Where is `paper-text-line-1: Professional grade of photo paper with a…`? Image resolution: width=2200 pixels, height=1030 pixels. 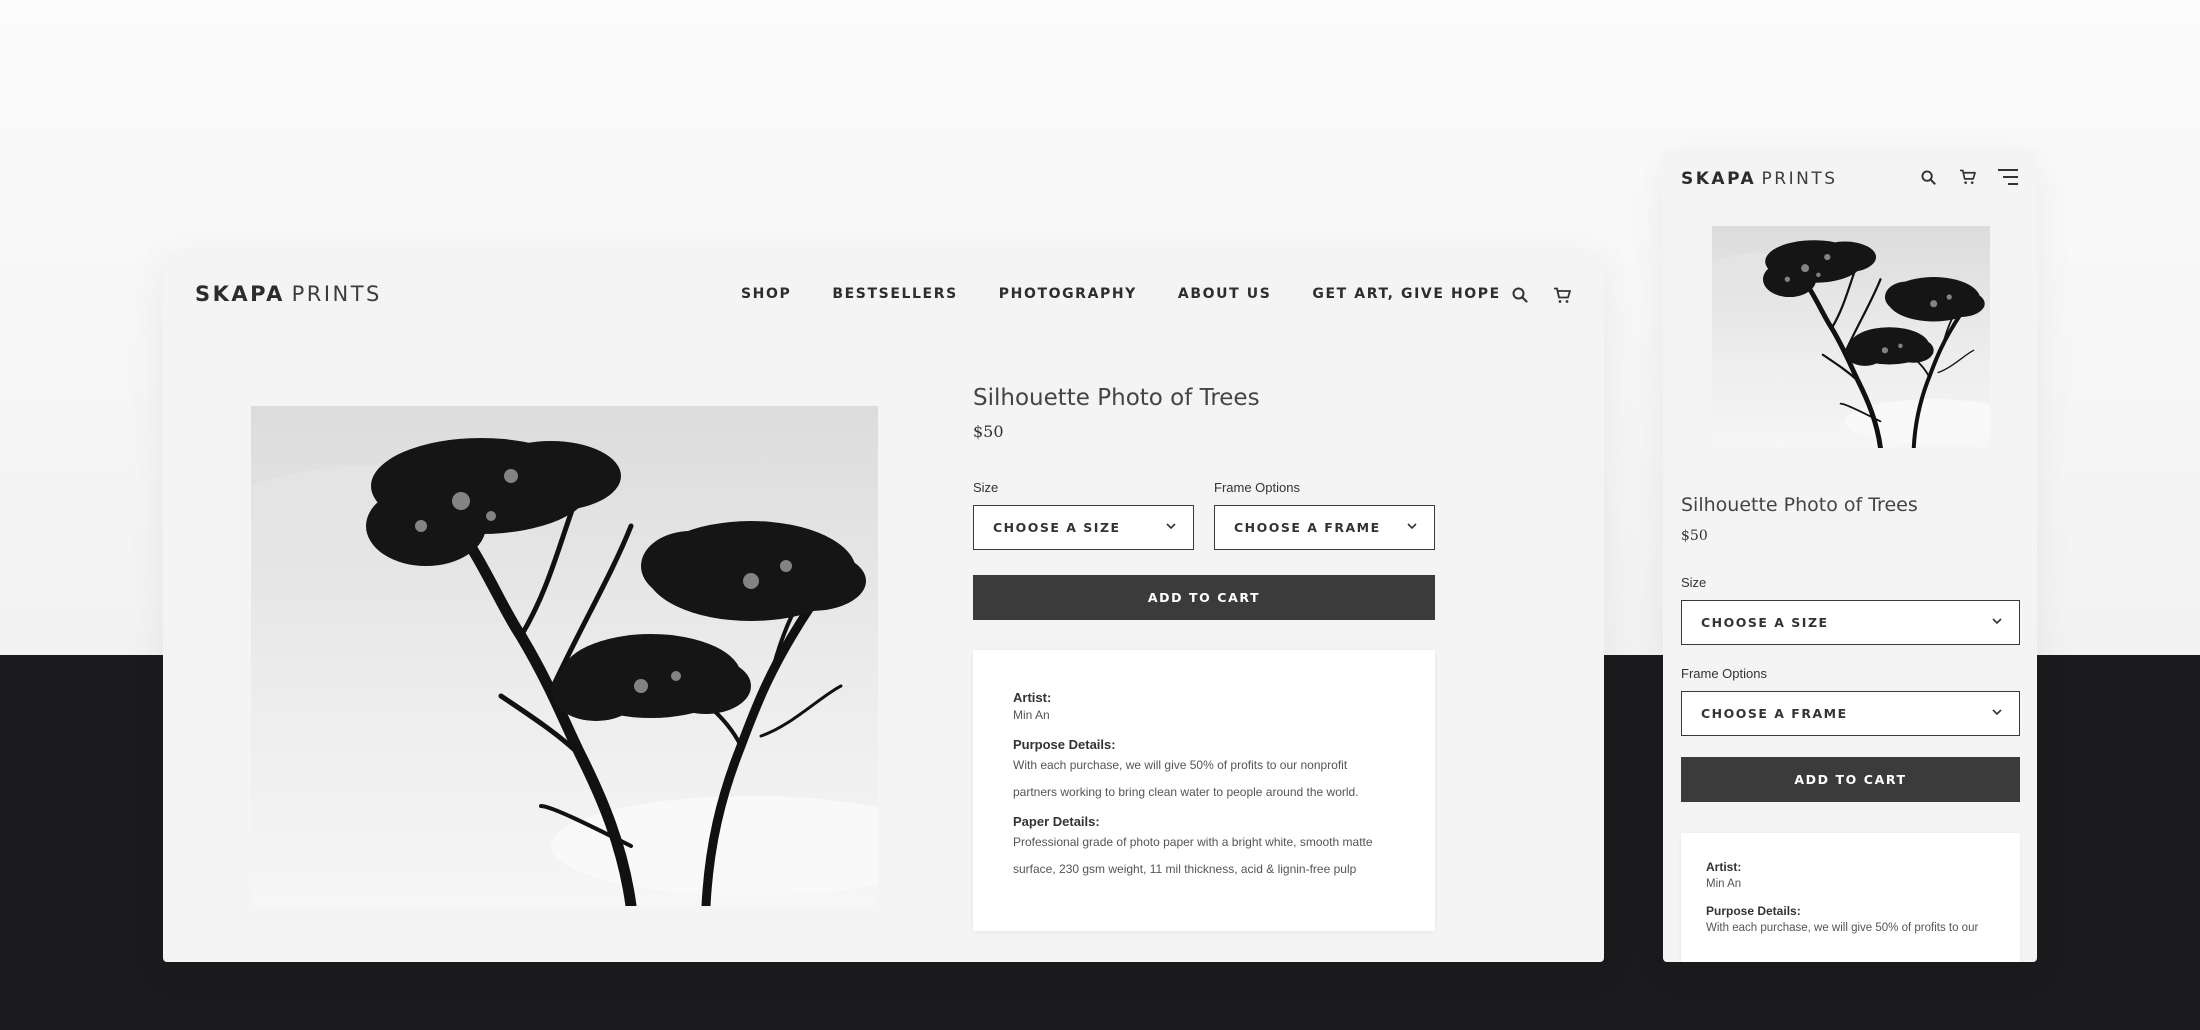 paper-text-line-1: Professional grade of photo paper with a… is located at coordinates (1193, 842).